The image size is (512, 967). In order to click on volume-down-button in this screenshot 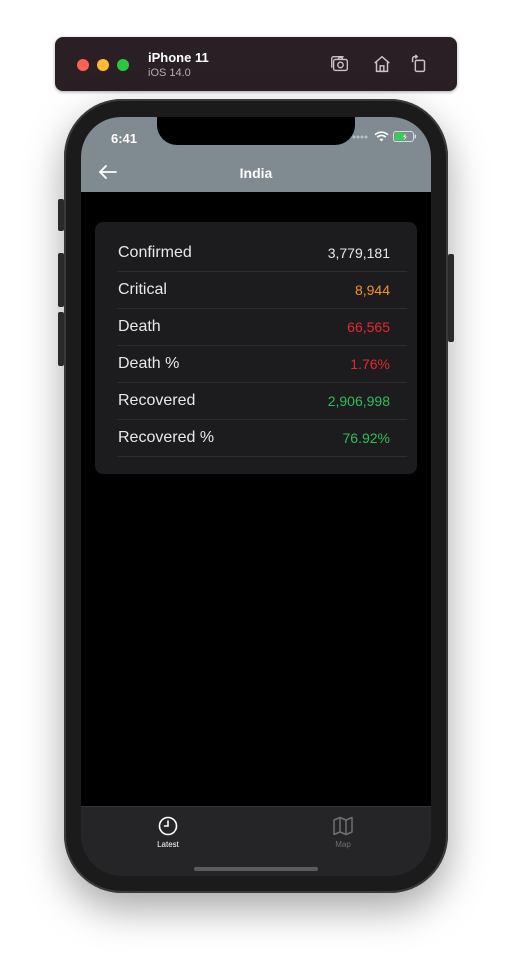, I will do `click(61, 339)`.